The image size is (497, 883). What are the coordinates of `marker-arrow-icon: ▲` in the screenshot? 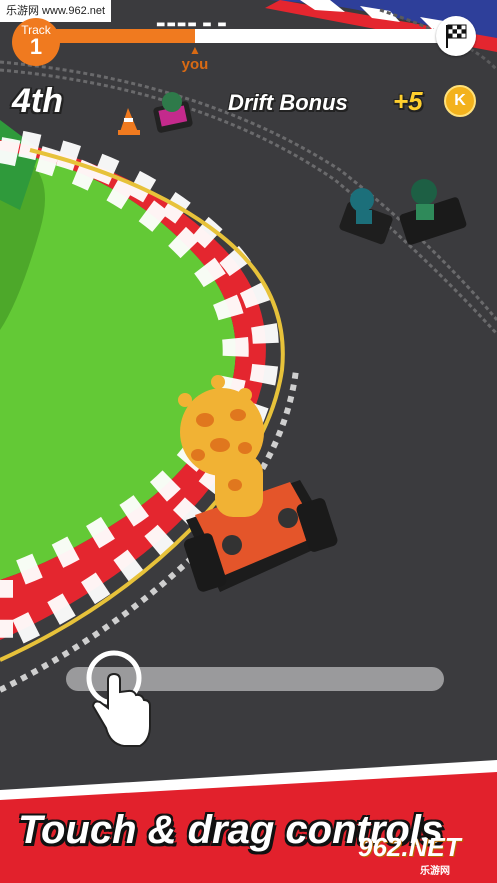 It's located at (195, 50).